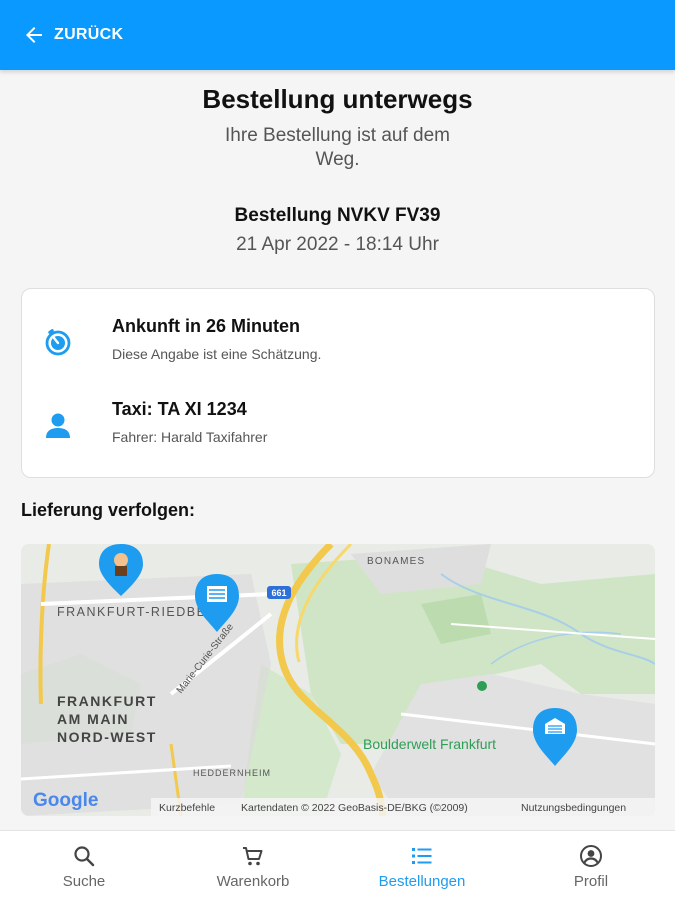 This screenshot has width=675, height=901. Describe the element at coordinates (337, 244) in the screenshot. I see `order-date: 21 Apr 2022 - 18:14 Uhr` at that location.